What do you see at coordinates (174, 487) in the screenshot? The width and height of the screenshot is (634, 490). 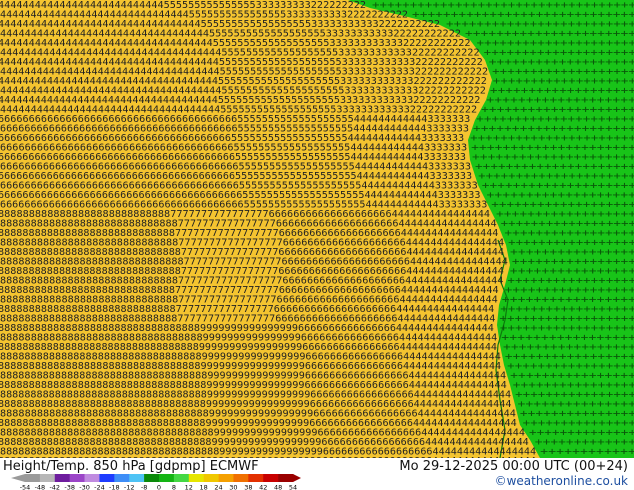 I see `colorbar-tick-label: 8` at bounding box center [174, 487].